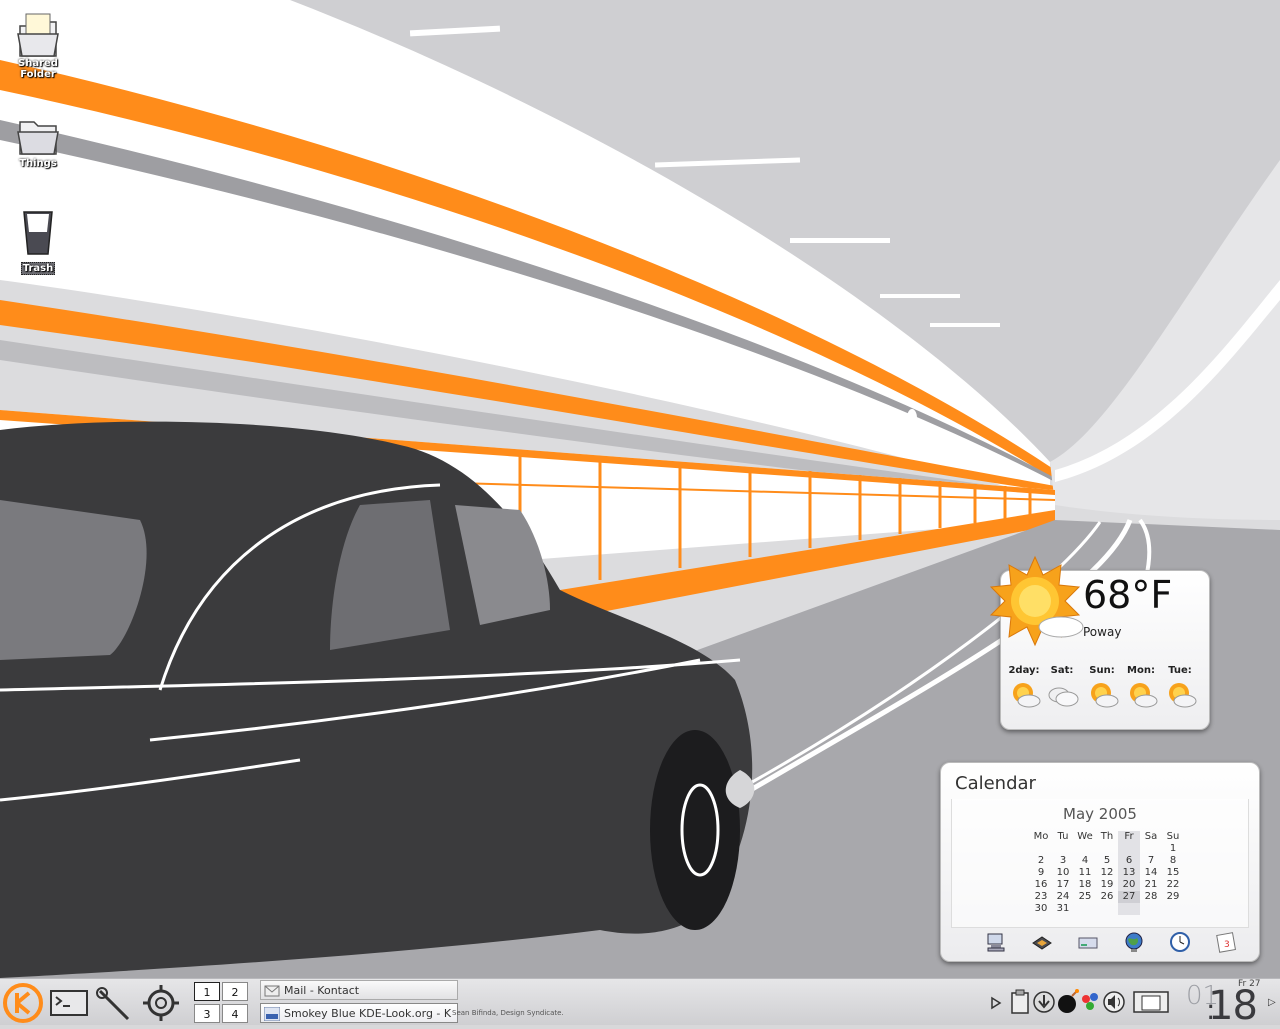  Describe the element at coordinates (1141, 670) in the screenshot. I see `forecast-day-label: Mon:` at that location.